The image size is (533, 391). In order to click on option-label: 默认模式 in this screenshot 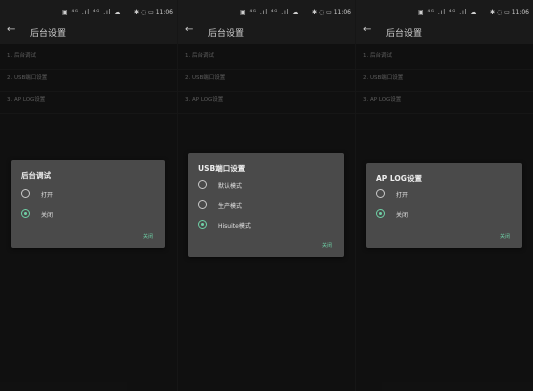, I will do `click(230, 186)`.